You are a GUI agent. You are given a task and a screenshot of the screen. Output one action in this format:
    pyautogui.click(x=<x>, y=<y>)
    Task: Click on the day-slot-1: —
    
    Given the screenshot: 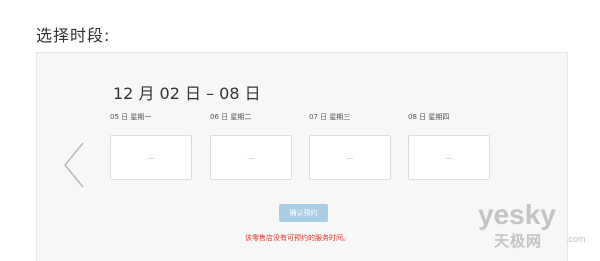 What is the action you would take?
    pyautogui.click(x=151, y=157)
    